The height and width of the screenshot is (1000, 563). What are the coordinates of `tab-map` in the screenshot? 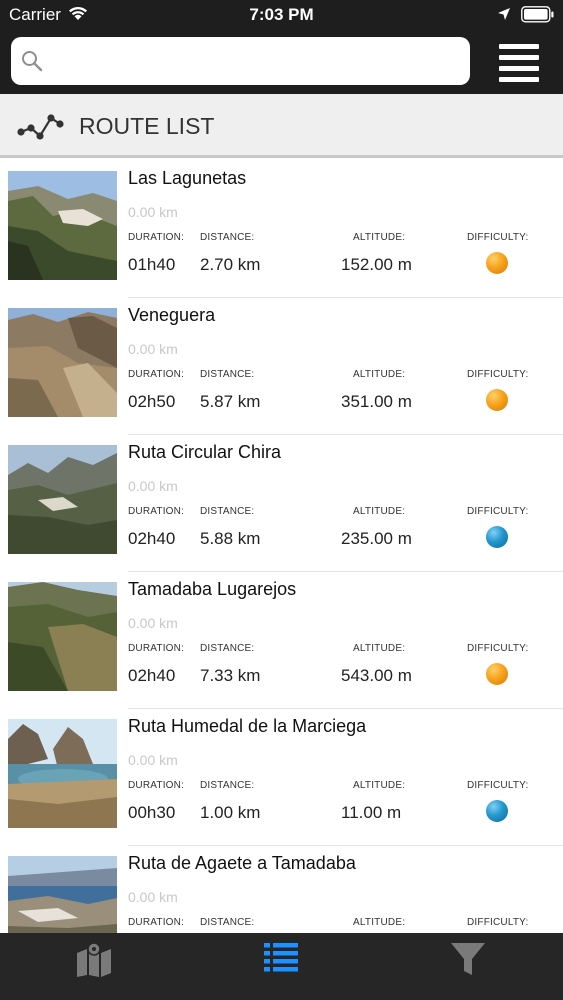 It's located at (93, 966).